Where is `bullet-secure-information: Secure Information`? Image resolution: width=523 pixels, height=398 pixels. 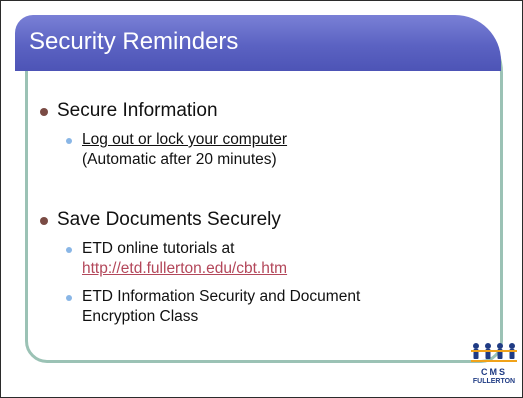 bullet-secure-information: Secure Information is located at coordinates (257, 110).